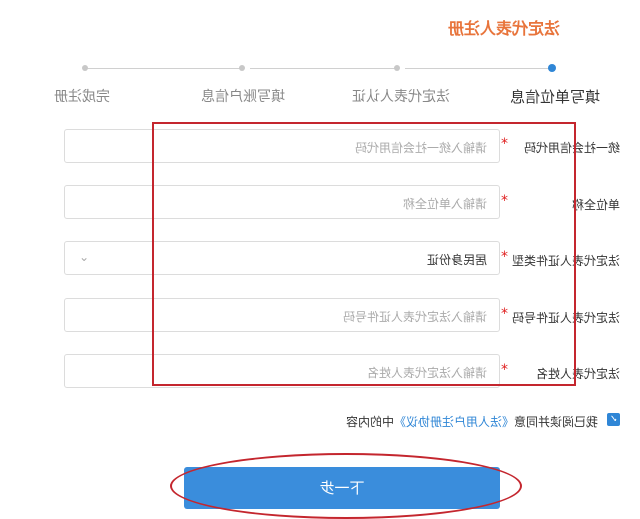 The height and width of the screenshot is (519, 640). Describe the element at coordinates (401, 97) in the screenshot. I see `step-legal-rep-auth: 法定代表人认证` at that location.